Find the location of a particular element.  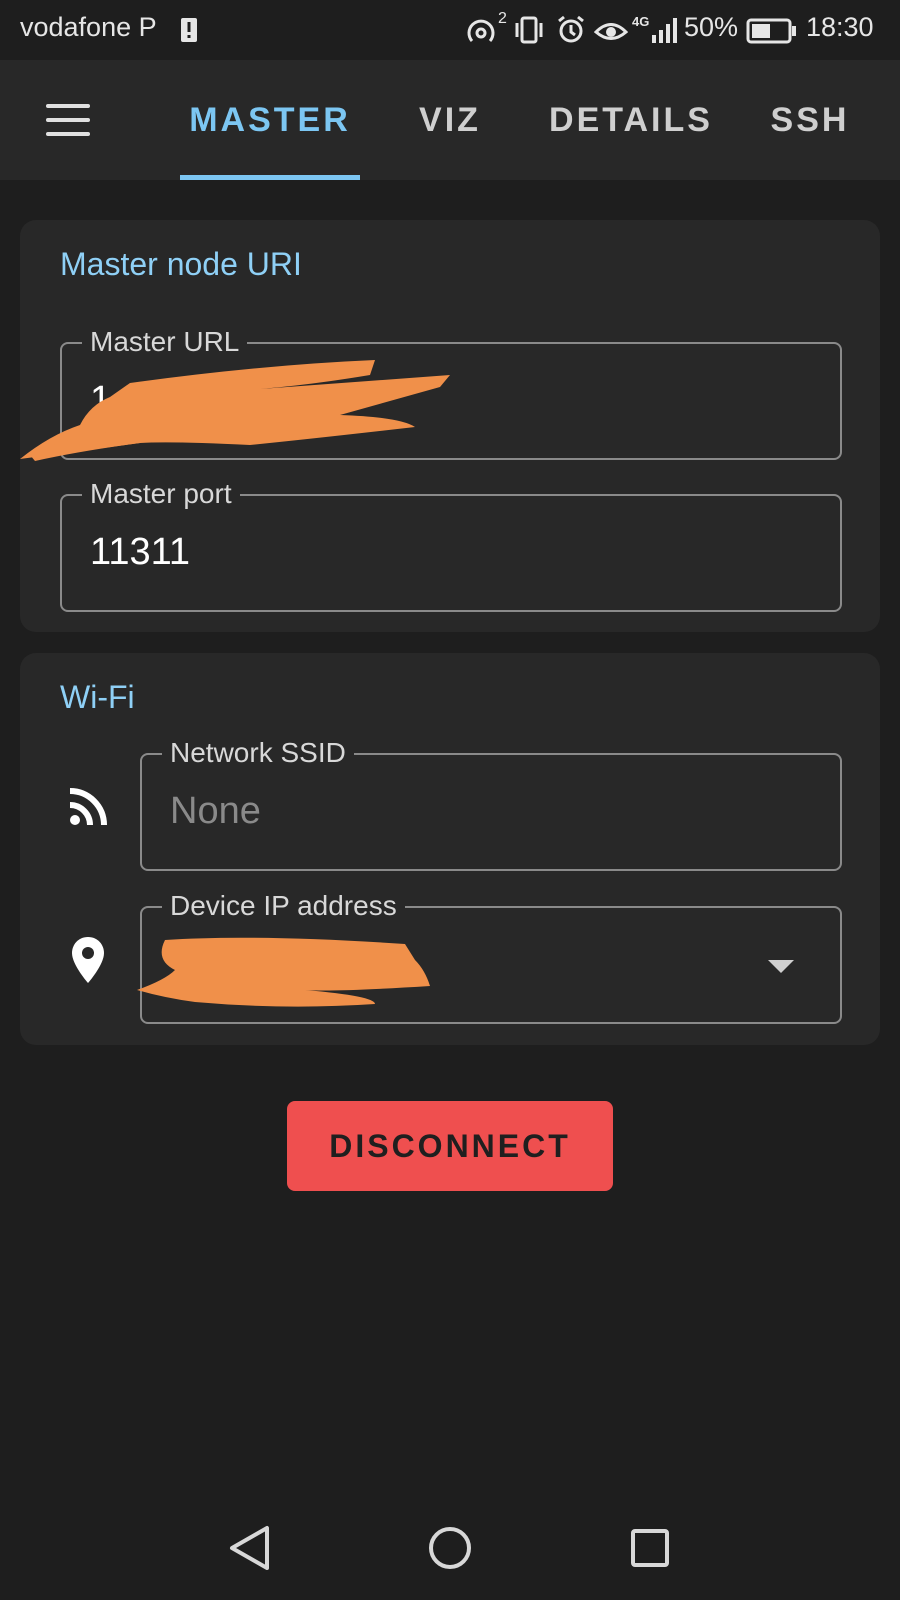

network-ssid-field: Network SSID None is located at coordinates (491, 803).